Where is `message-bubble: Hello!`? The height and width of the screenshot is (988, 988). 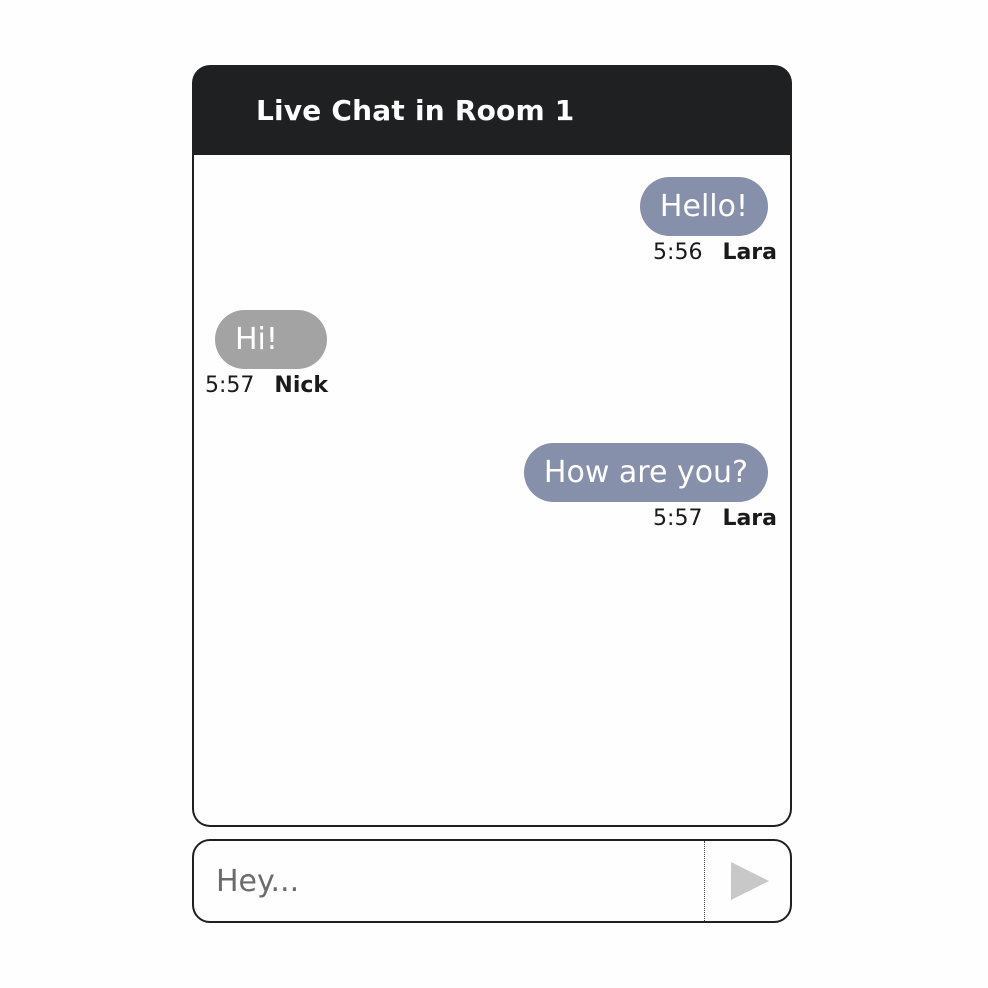
message-bubble: Hello! is located at coordinates (703, 206).